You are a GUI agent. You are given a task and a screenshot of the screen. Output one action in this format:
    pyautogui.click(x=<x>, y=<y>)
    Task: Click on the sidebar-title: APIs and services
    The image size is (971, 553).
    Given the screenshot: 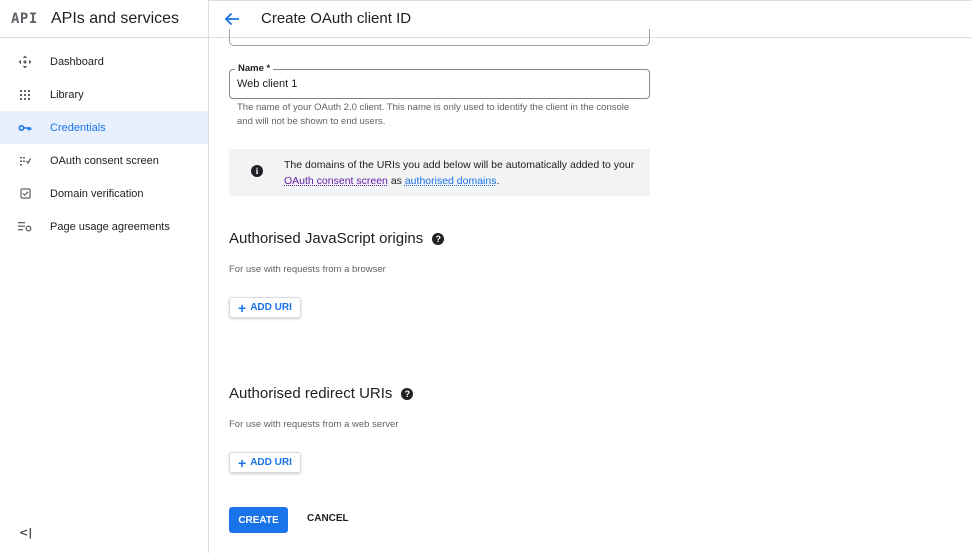 What is the action you would take?
    pyautogui.click(x=115, y=18)
    